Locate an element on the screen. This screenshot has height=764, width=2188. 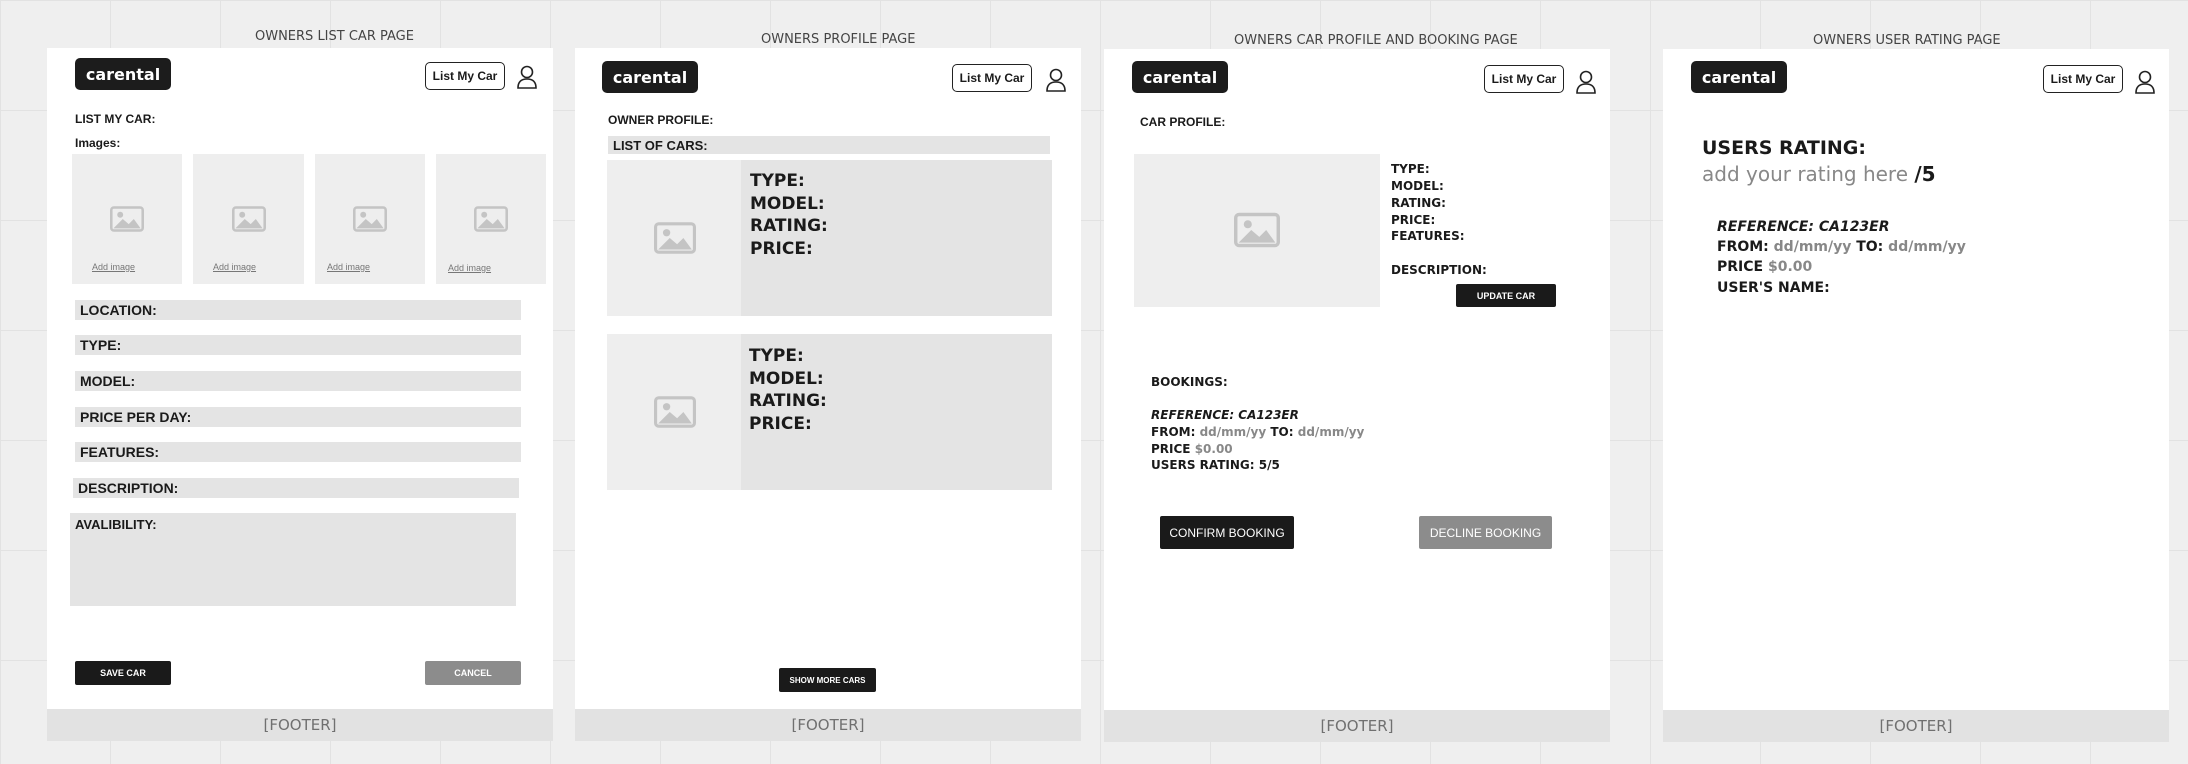
booking-price: PRICE $0.00 is located at coordinates (1192, 449).